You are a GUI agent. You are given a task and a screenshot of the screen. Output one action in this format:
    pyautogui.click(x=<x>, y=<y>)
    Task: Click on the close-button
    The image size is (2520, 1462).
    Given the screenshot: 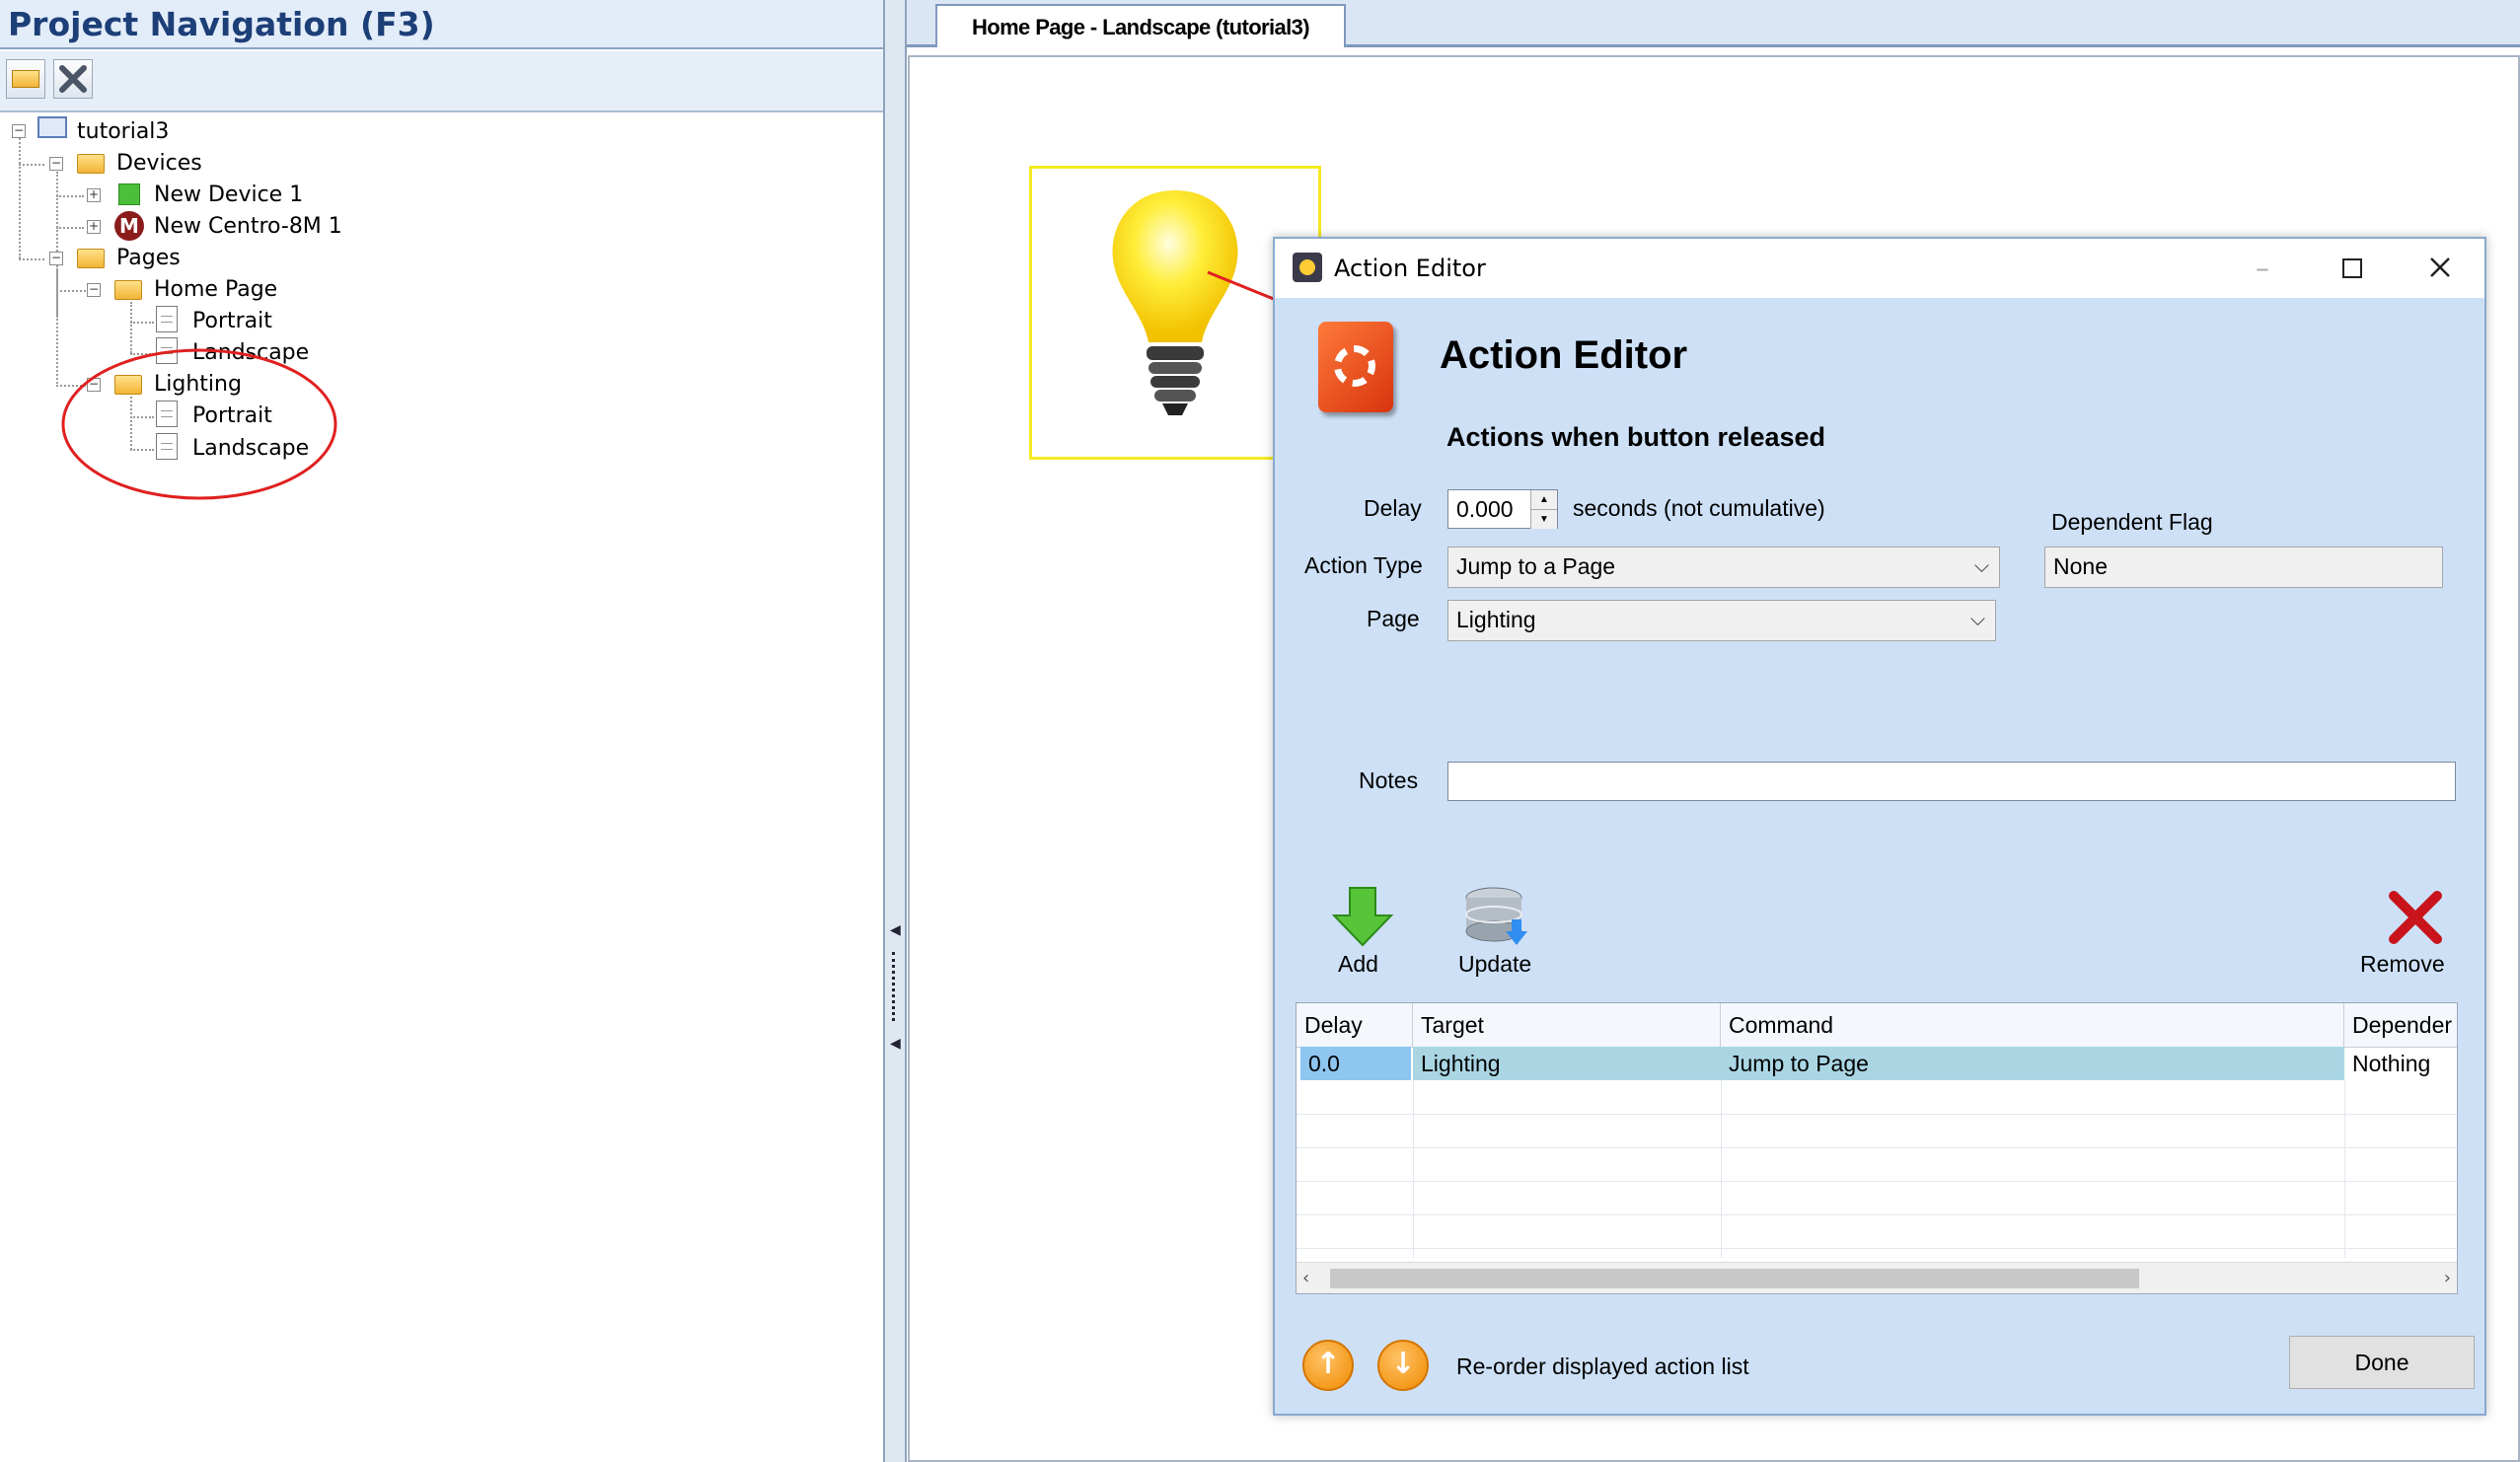 What is the action you would take?
    pyautogui.click(x=2440, y=268)
    